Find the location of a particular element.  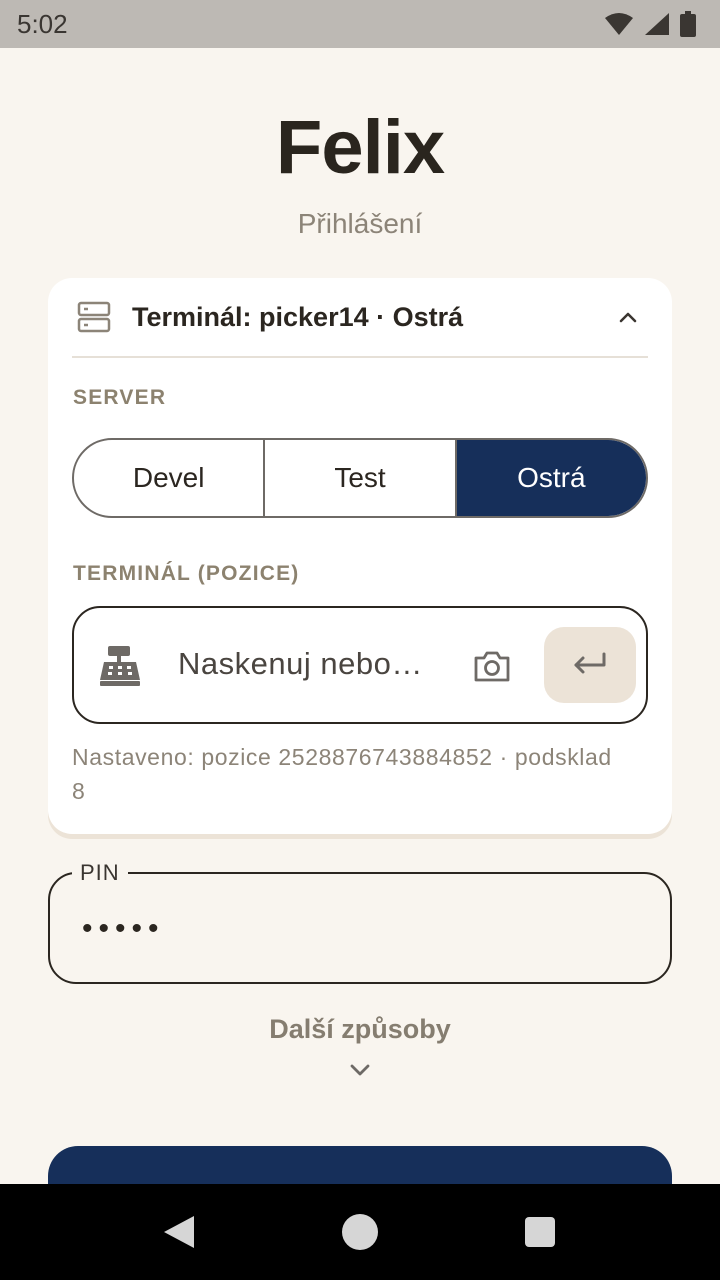

server-option-devel: Devel is located at coordinates (170, 478).